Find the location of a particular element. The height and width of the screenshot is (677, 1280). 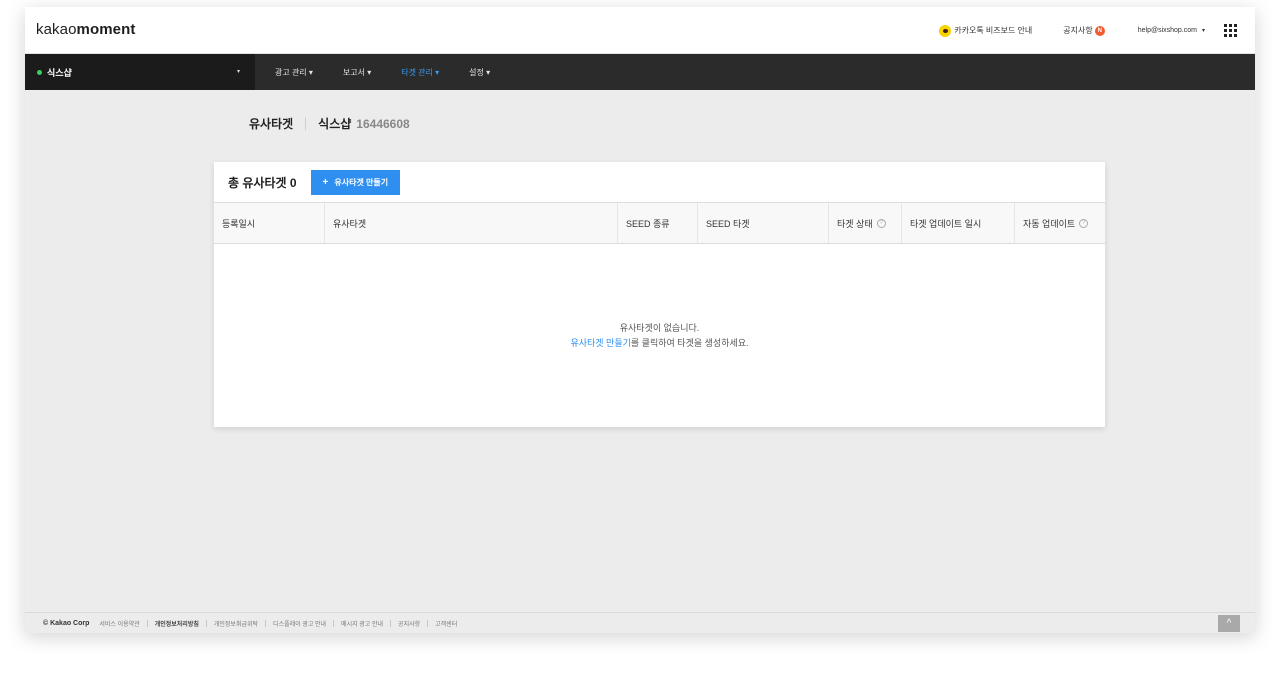

empty-message: 유사타겟이 없습니다. is located at coordinates (659, 327).